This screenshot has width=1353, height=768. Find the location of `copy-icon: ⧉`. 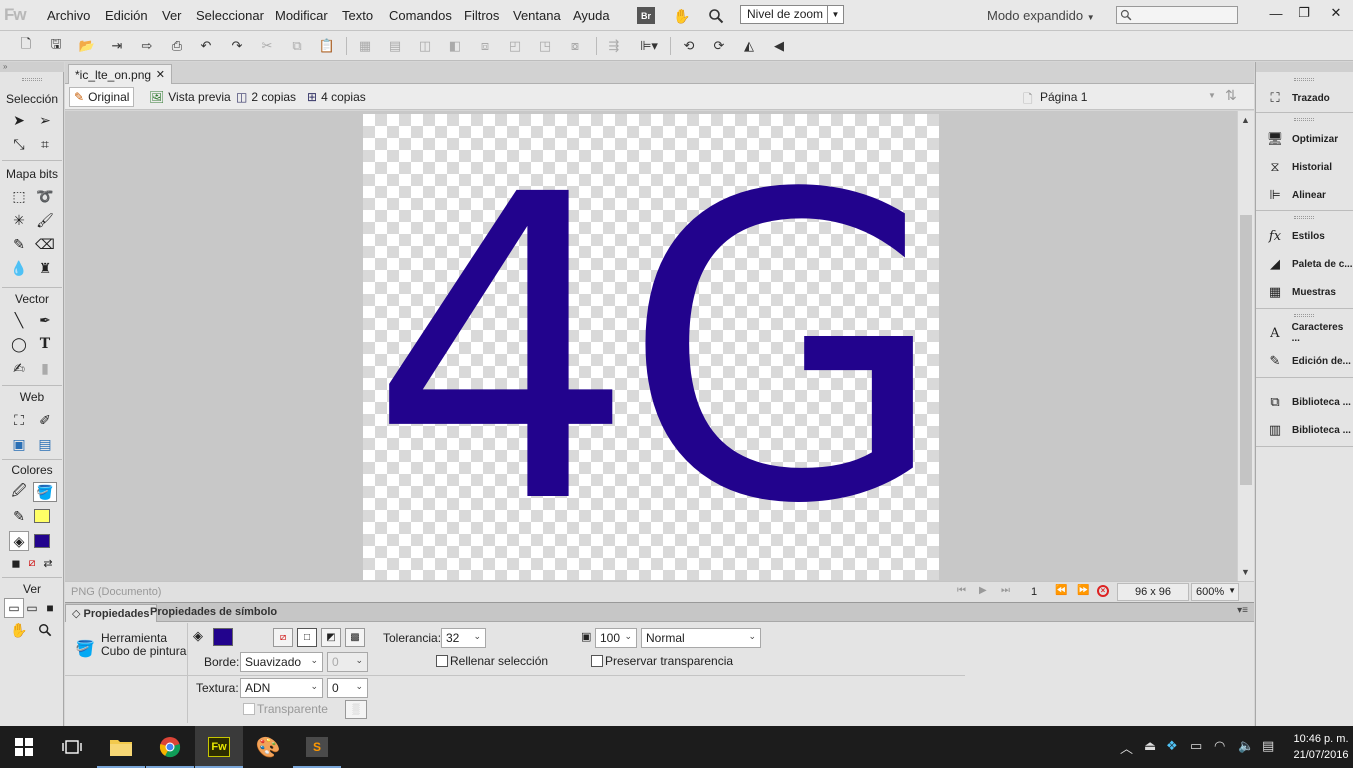

copy-icon: ⧉ is located at coordinates (297, 46).